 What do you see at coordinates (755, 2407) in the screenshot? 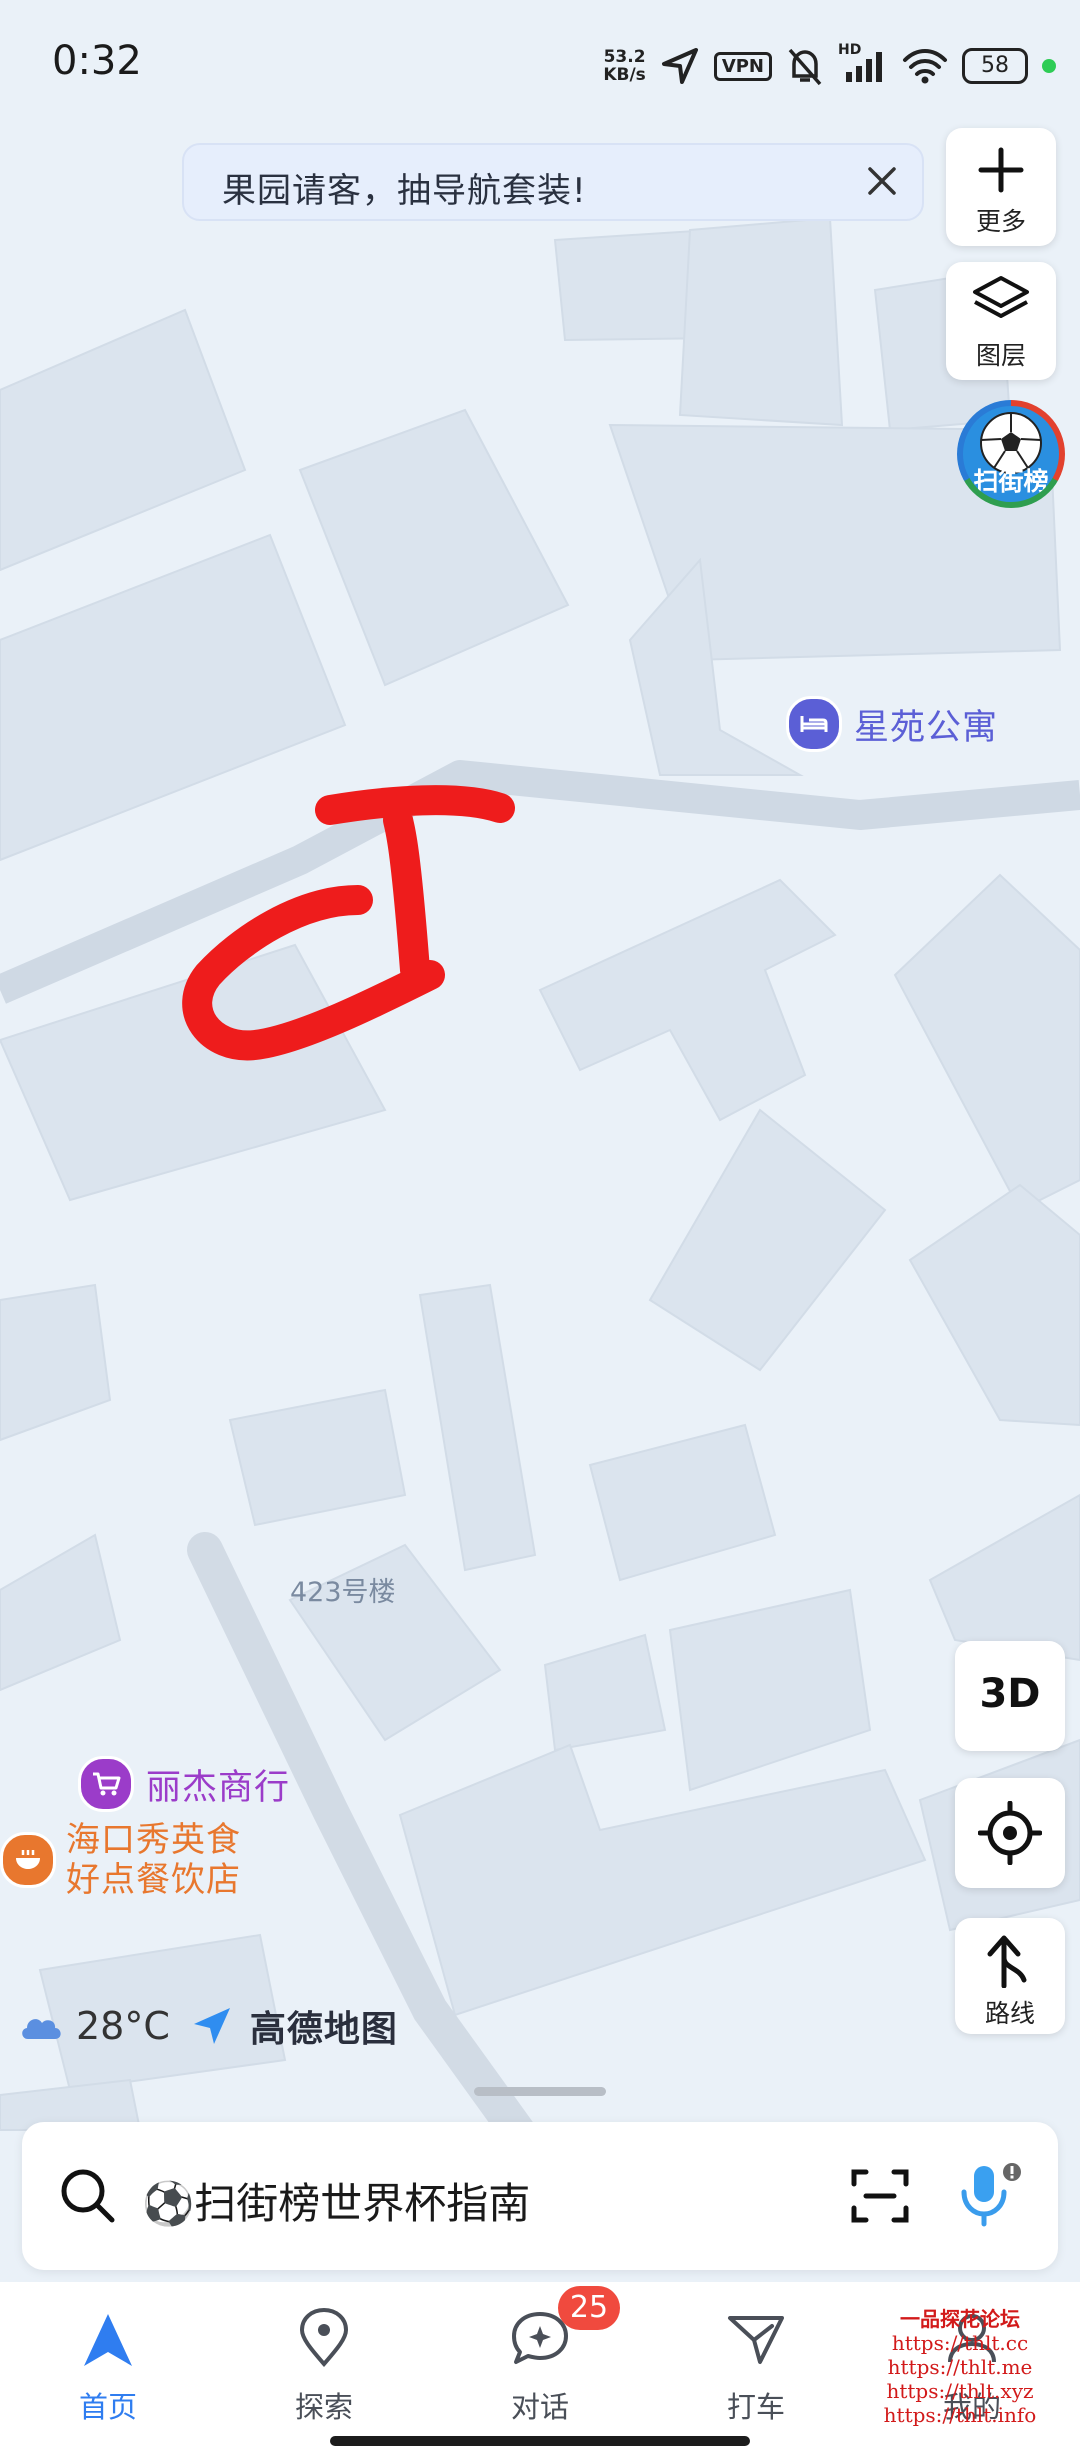
I see `tab-taxi-label: 打车` at bounding box center [755, 2407].